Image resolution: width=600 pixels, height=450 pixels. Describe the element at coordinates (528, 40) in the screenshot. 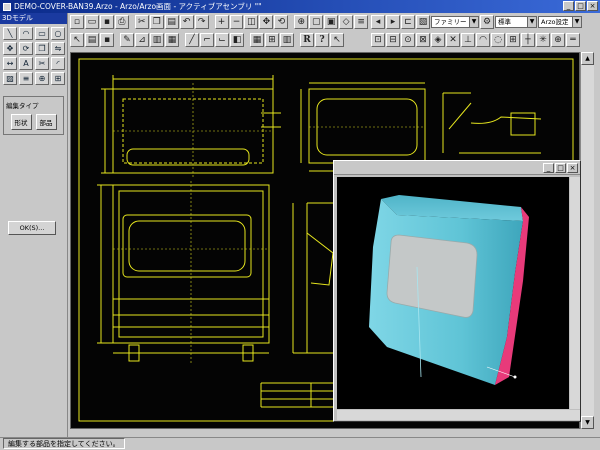

I see `ortho-icon: ┼` at that location.